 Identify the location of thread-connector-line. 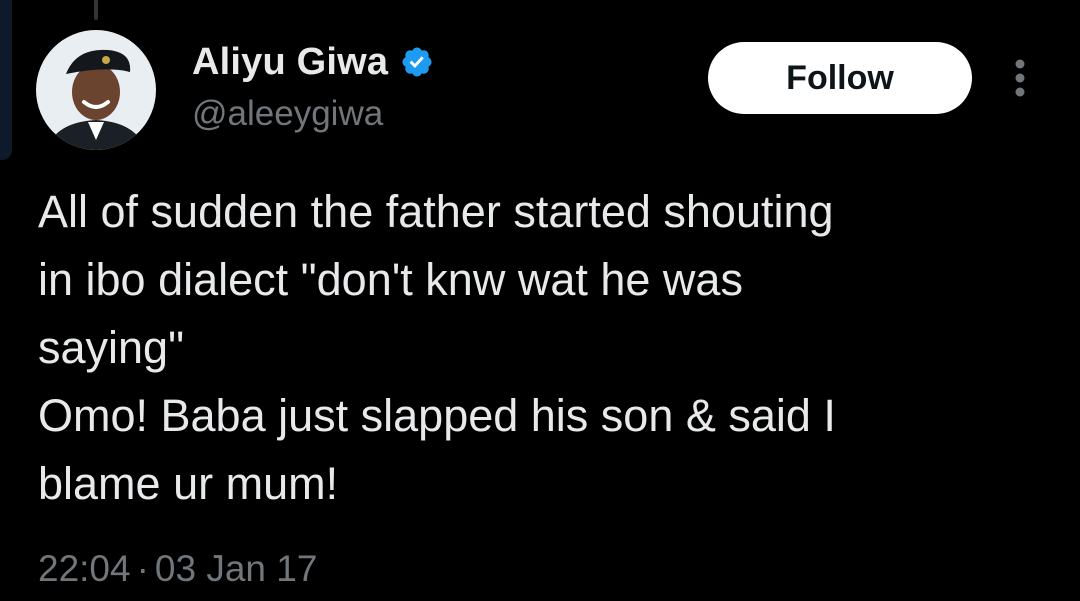
(96, 10).